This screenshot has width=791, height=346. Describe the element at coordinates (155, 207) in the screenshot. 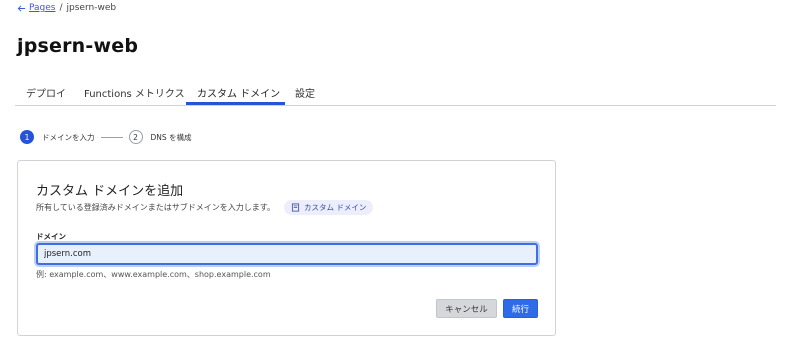

I see `card-description: 所有している登録済みドメインまたはサブドメインを入力します。` at that location.